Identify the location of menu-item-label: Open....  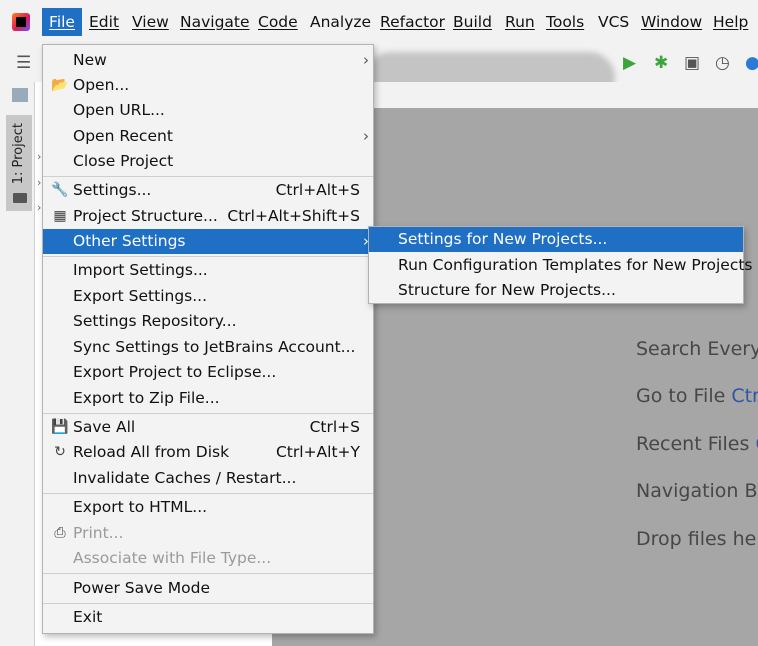
(101, 85).